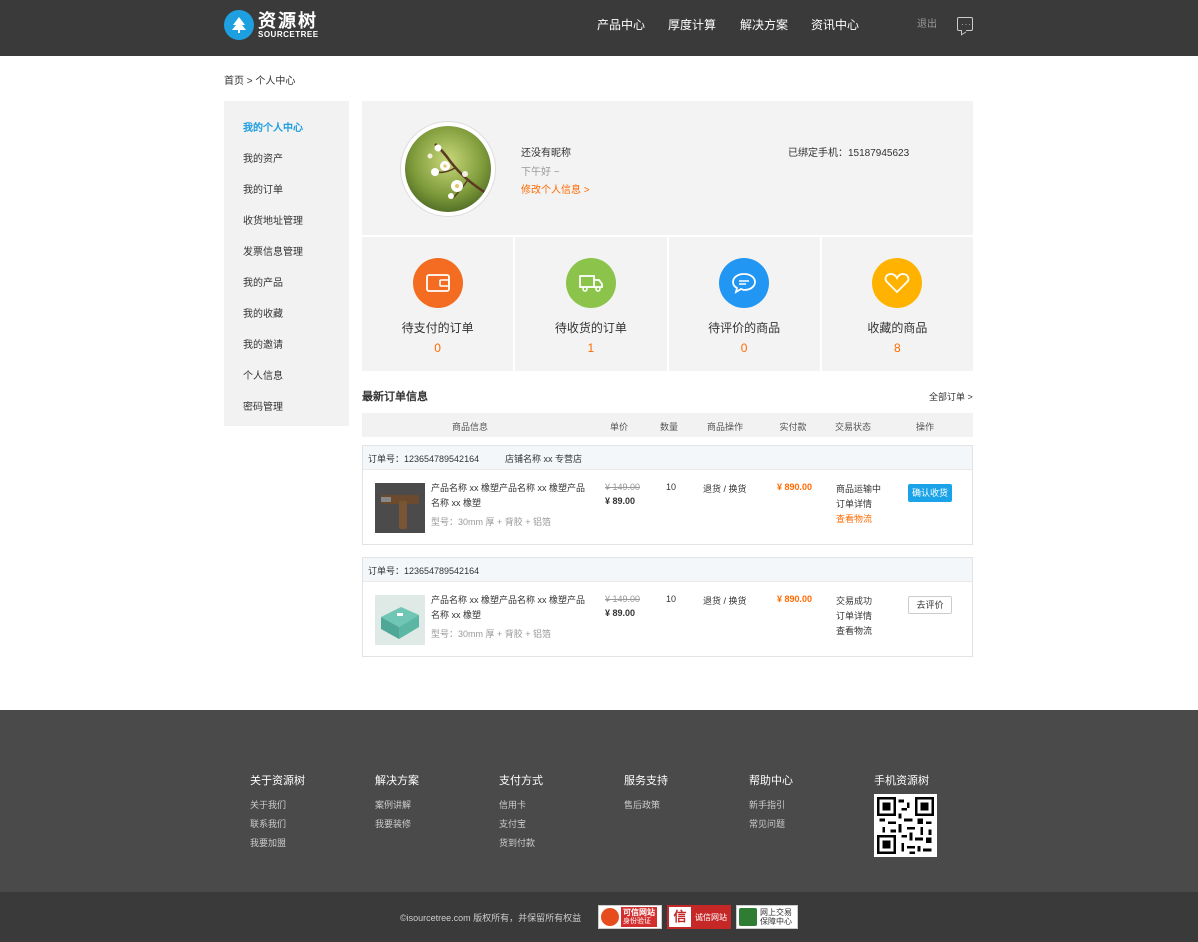 Image resolution: width=1198 pixels, height=942 pixels. Describe the element at coordinates (521, 824) in the screenshot. I see `footer-link: 支付宝` at that location.